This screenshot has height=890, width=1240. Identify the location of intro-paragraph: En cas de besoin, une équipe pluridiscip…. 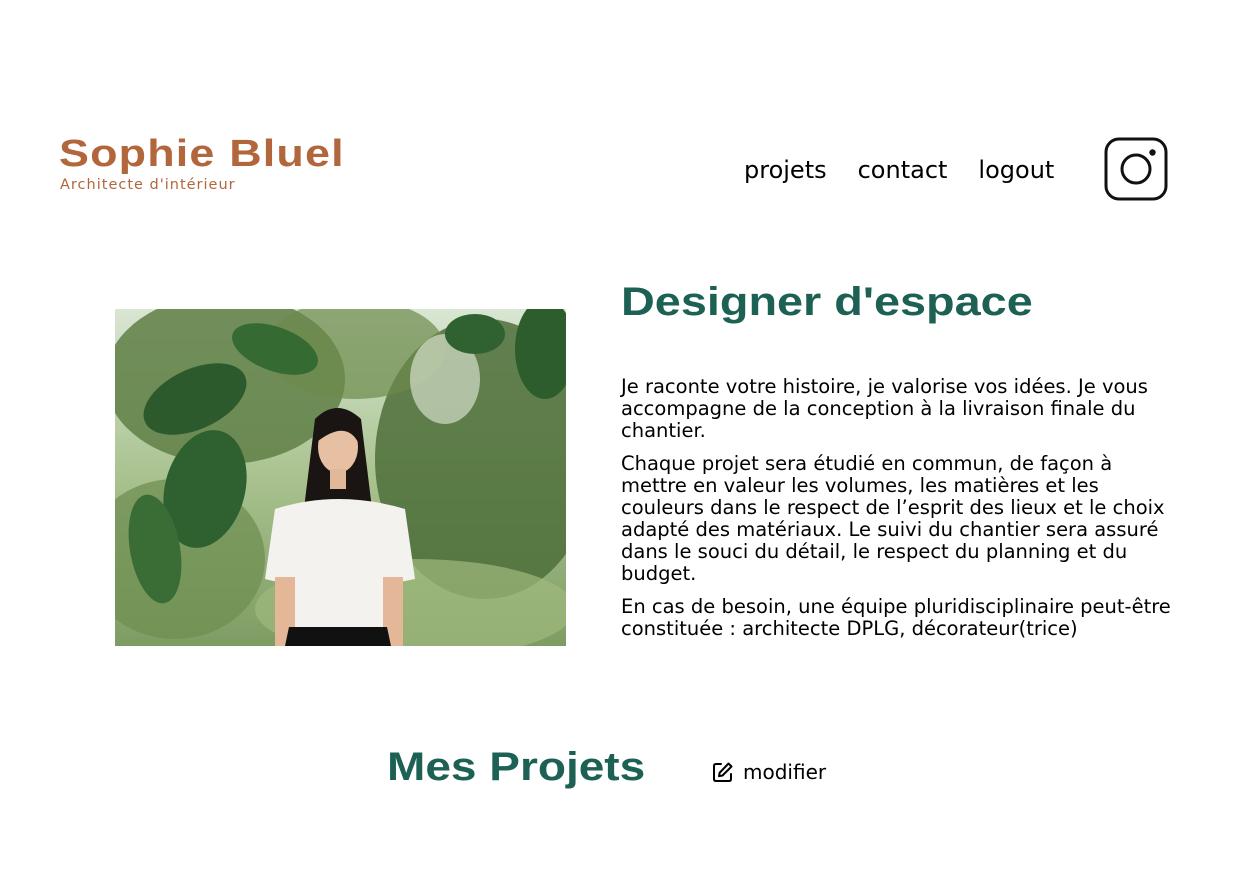
(896, 617).